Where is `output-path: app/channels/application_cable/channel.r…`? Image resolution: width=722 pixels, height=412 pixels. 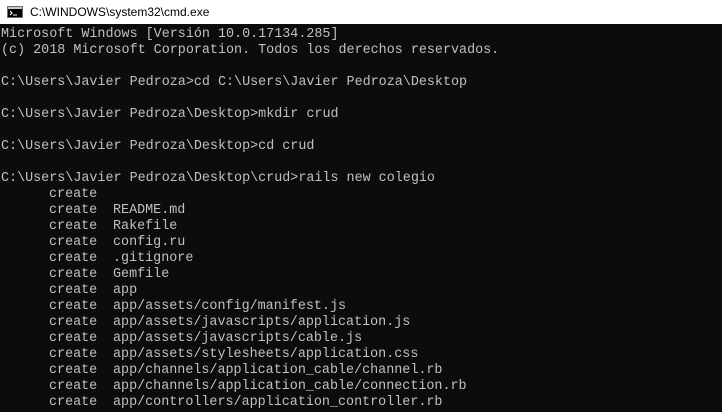
output-path: app/channels/application_cable/channel.r… is located at coordinates (278, 370).